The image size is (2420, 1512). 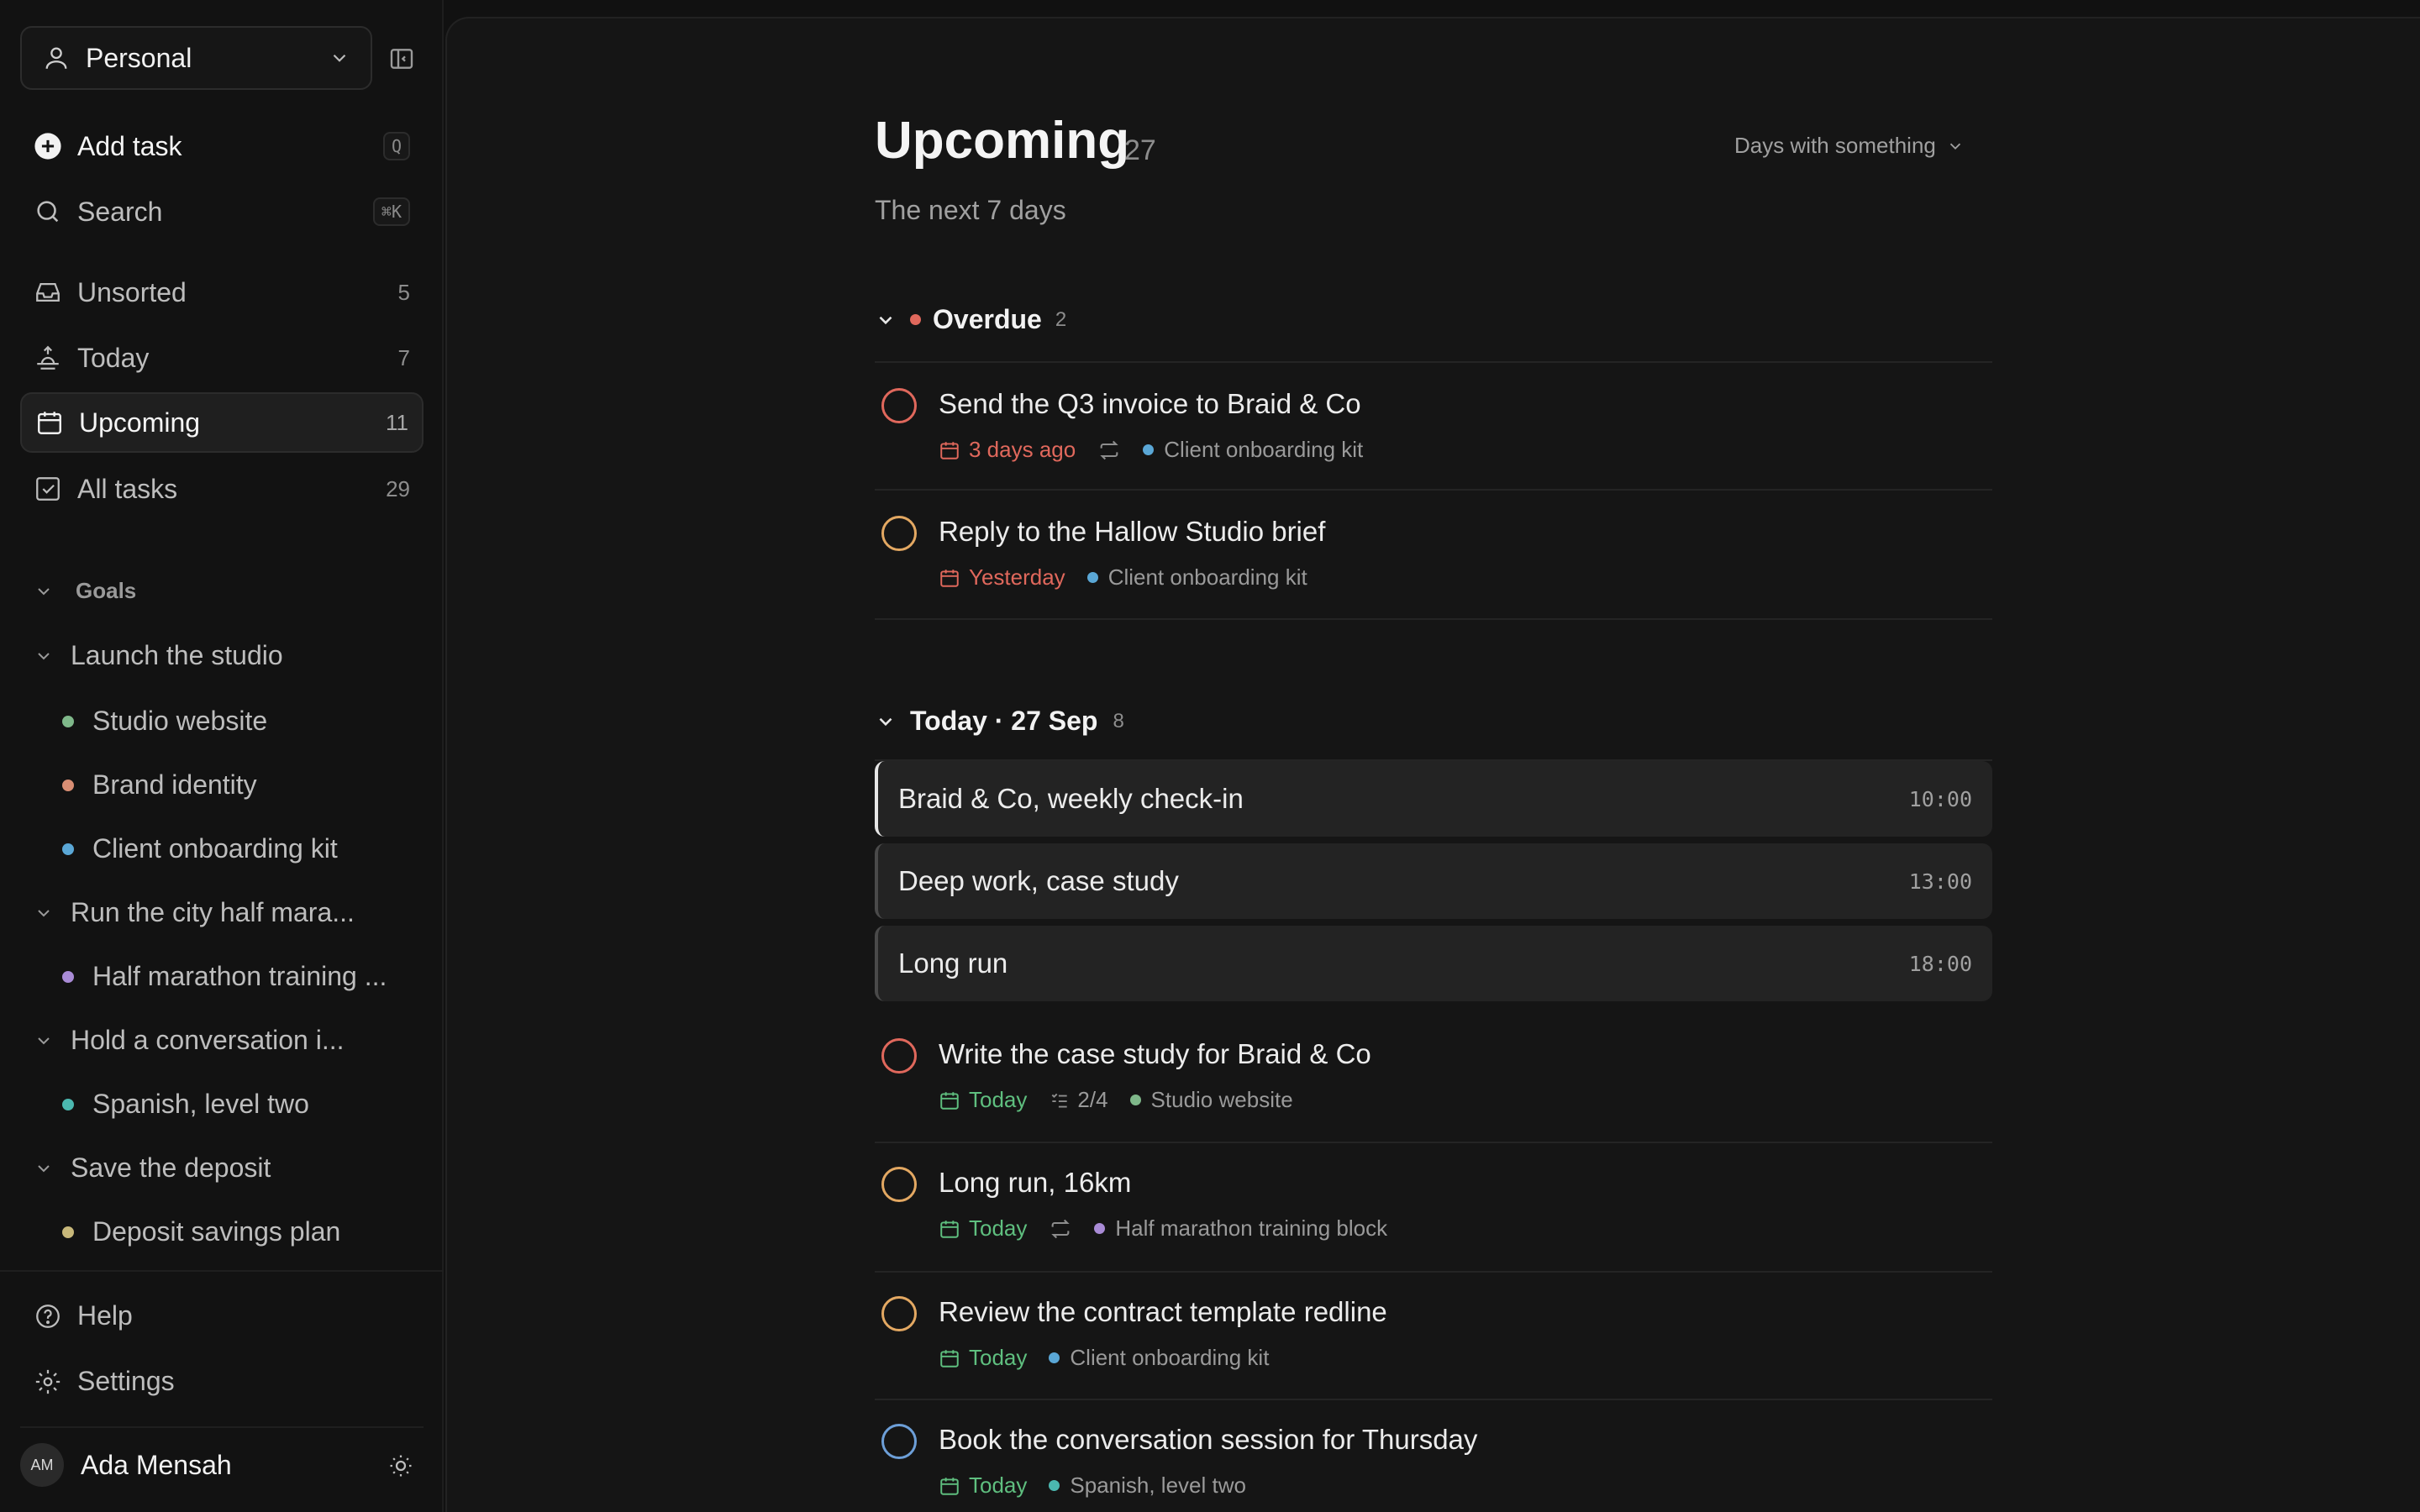 I want to click on project-item: Spanish, level two, so click(x=185, y=1104).